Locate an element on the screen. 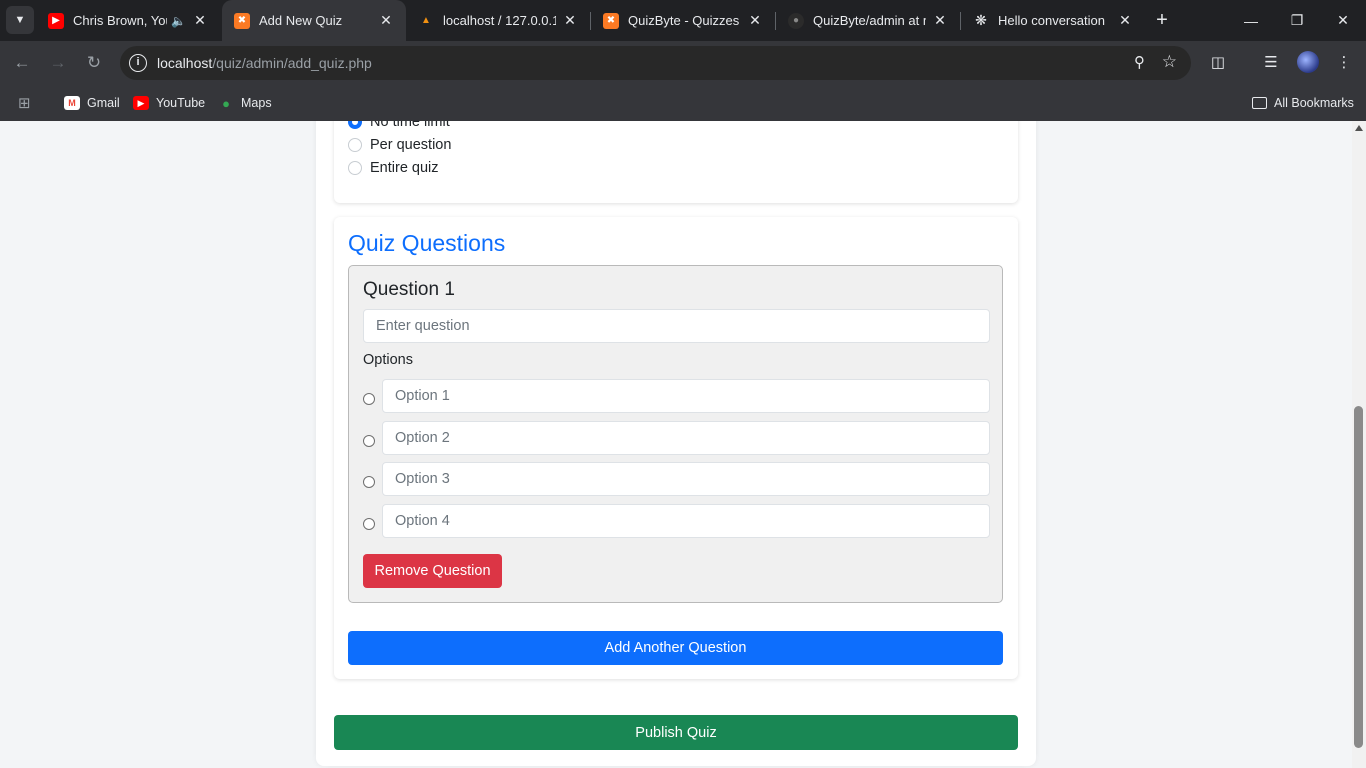  page-scrollbar is located at coordinates (1359, 444).